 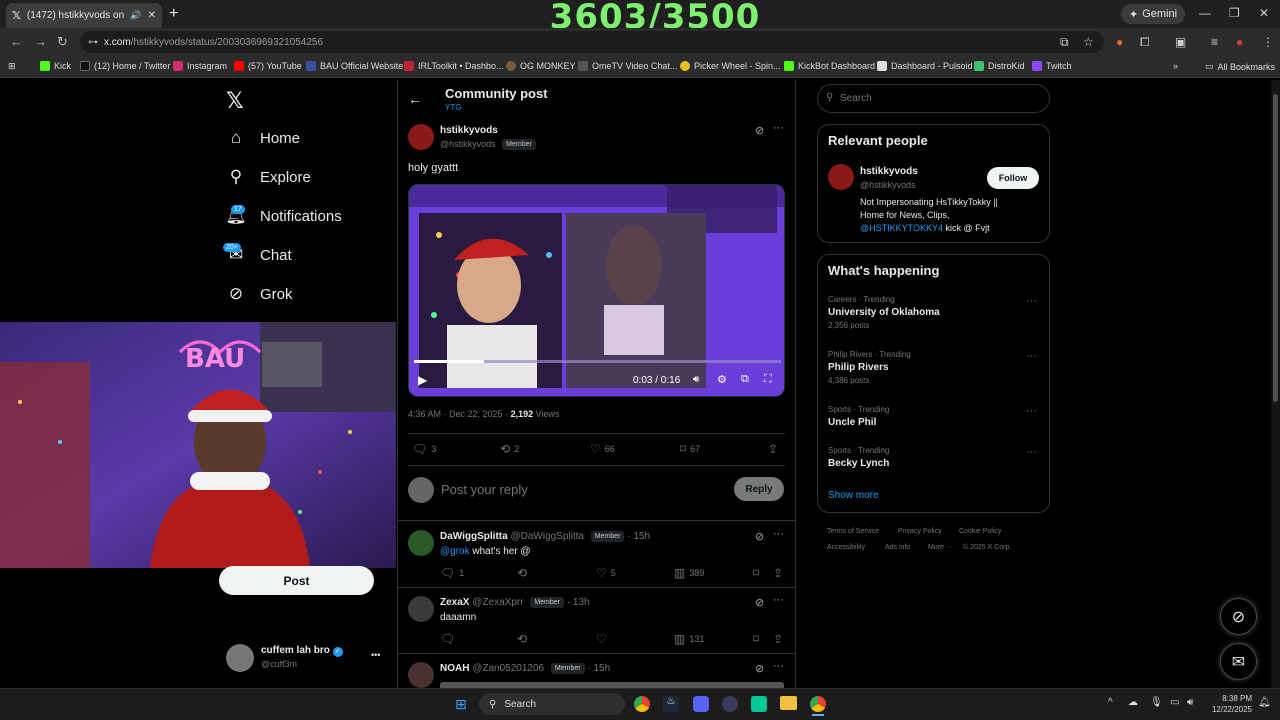 I want to click on bookmark-item: (12) Home / Twitter, so click(x=125, y=66).